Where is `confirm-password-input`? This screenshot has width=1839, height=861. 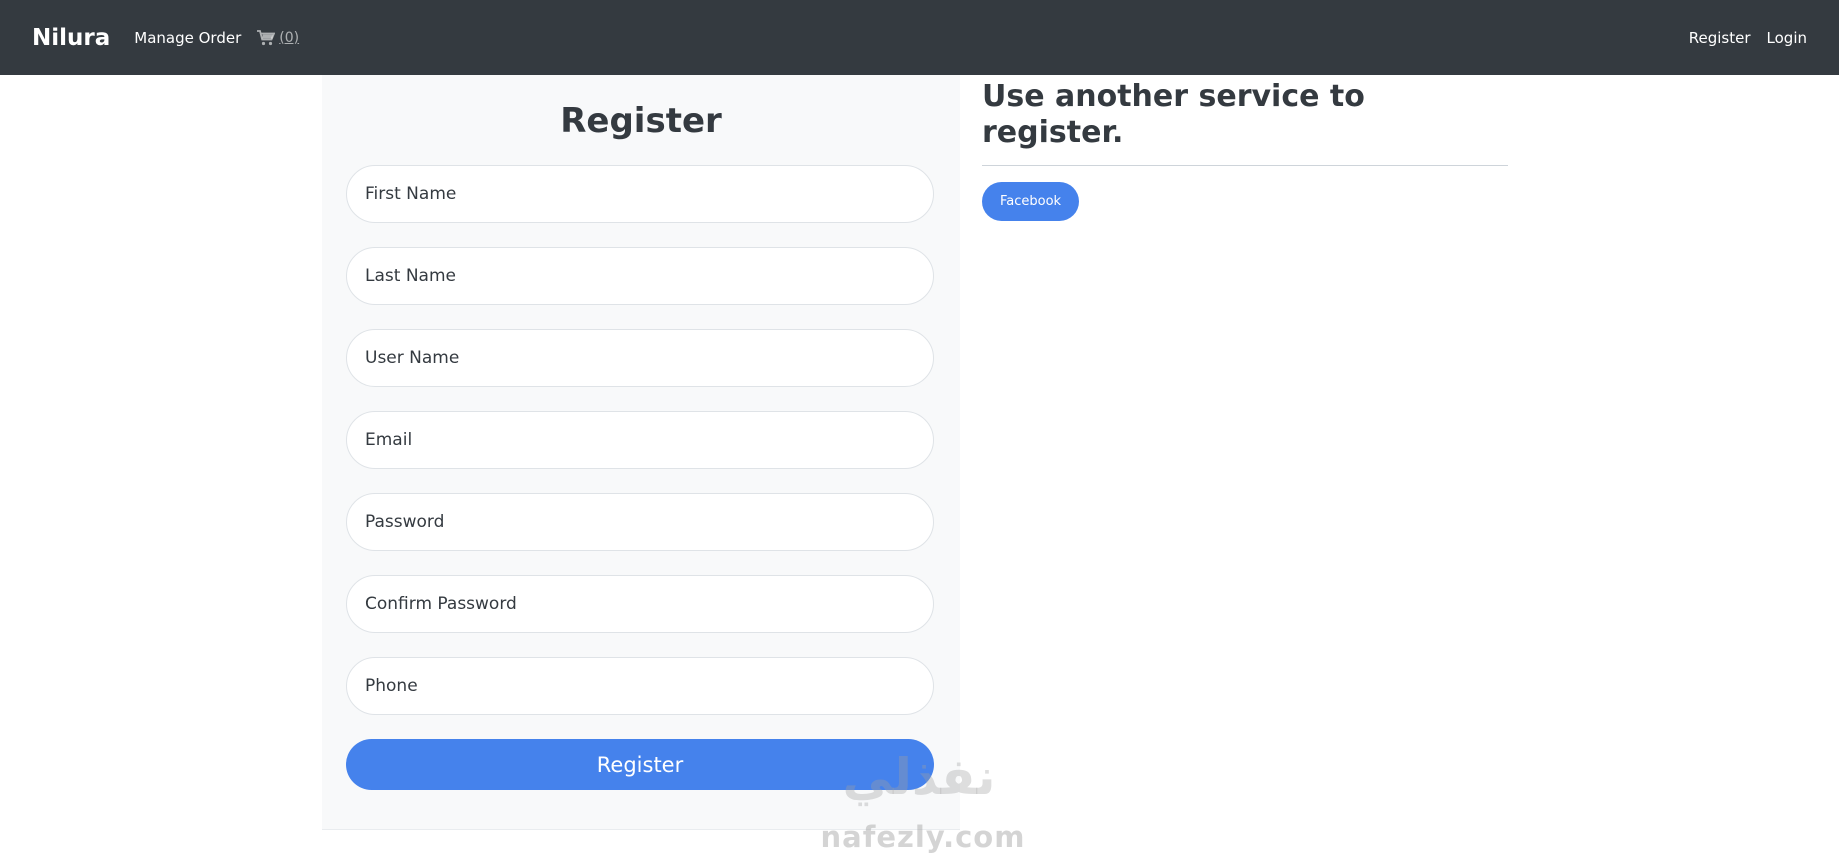
confirm-password-input is located at coordinates (640, 604).